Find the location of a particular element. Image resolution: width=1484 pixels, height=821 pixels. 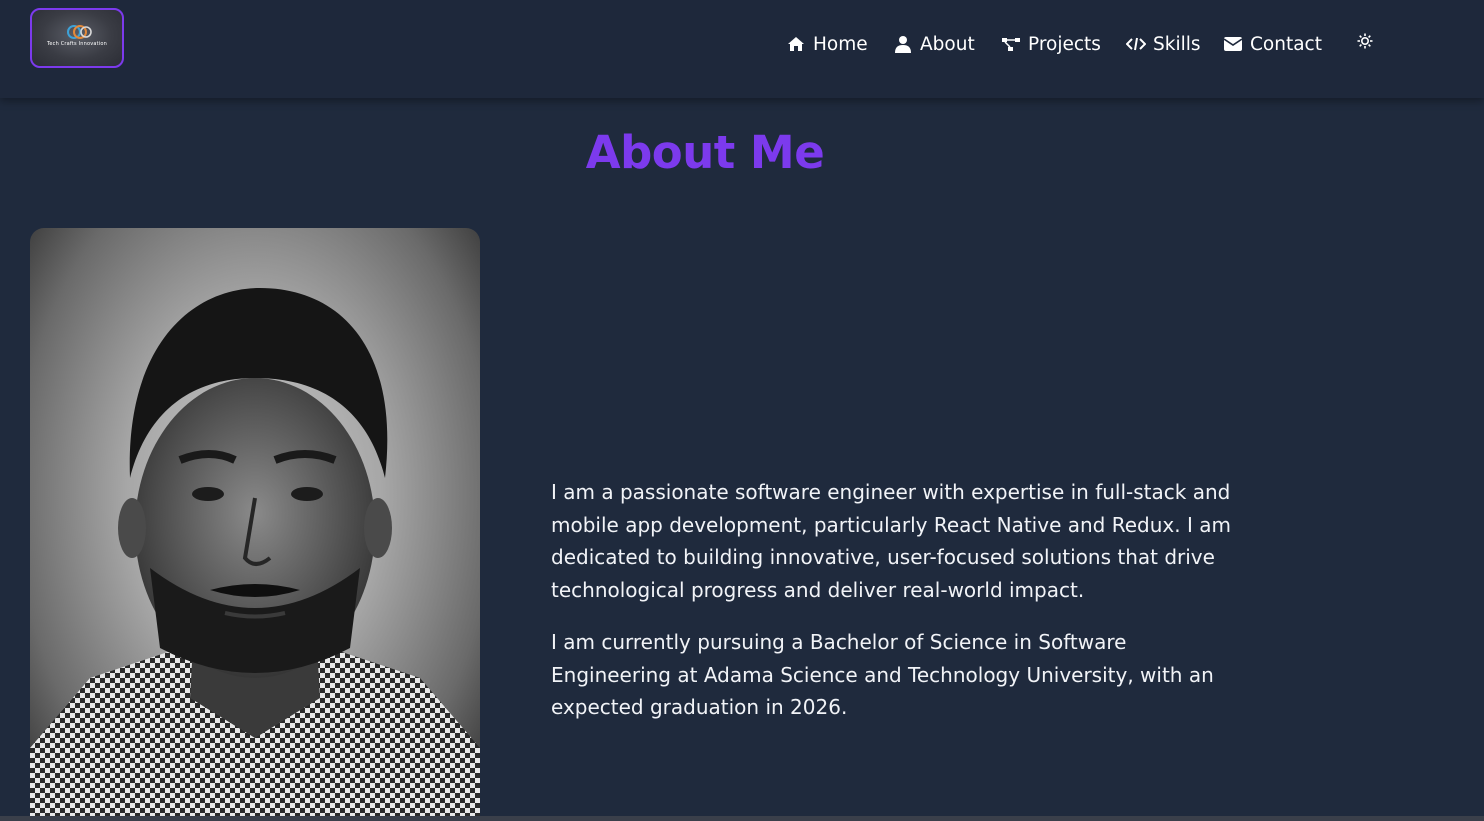

sun-icon is located at coordinates (1365, 43).